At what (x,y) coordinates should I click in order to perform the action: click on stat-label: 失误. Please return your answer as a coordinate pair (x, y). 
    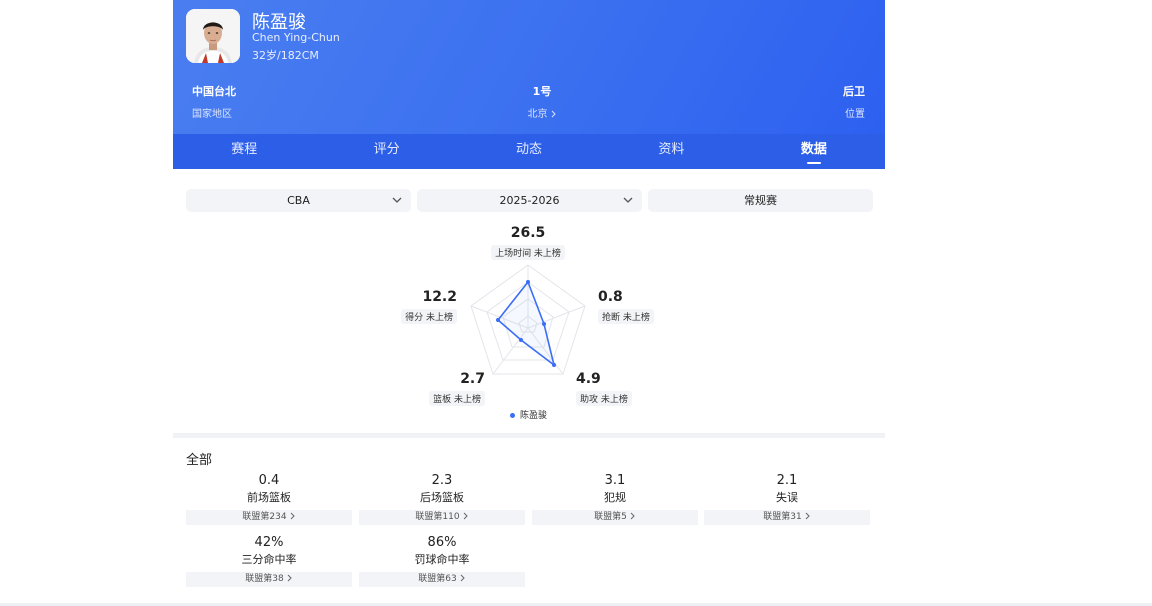
    Looking at the image, I should click on (787, 497).